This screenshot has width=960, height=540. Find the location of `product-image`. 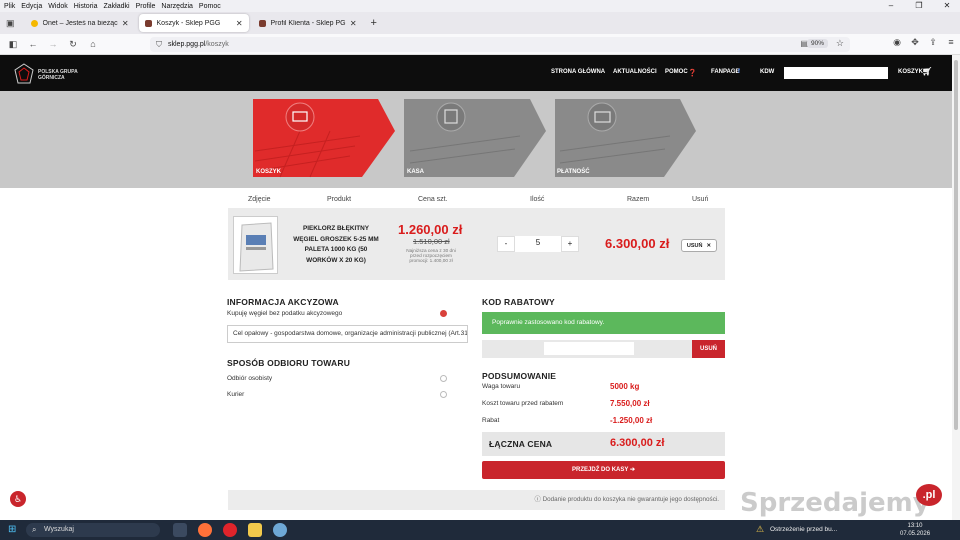

product-image is located at coordinates (255, 245).